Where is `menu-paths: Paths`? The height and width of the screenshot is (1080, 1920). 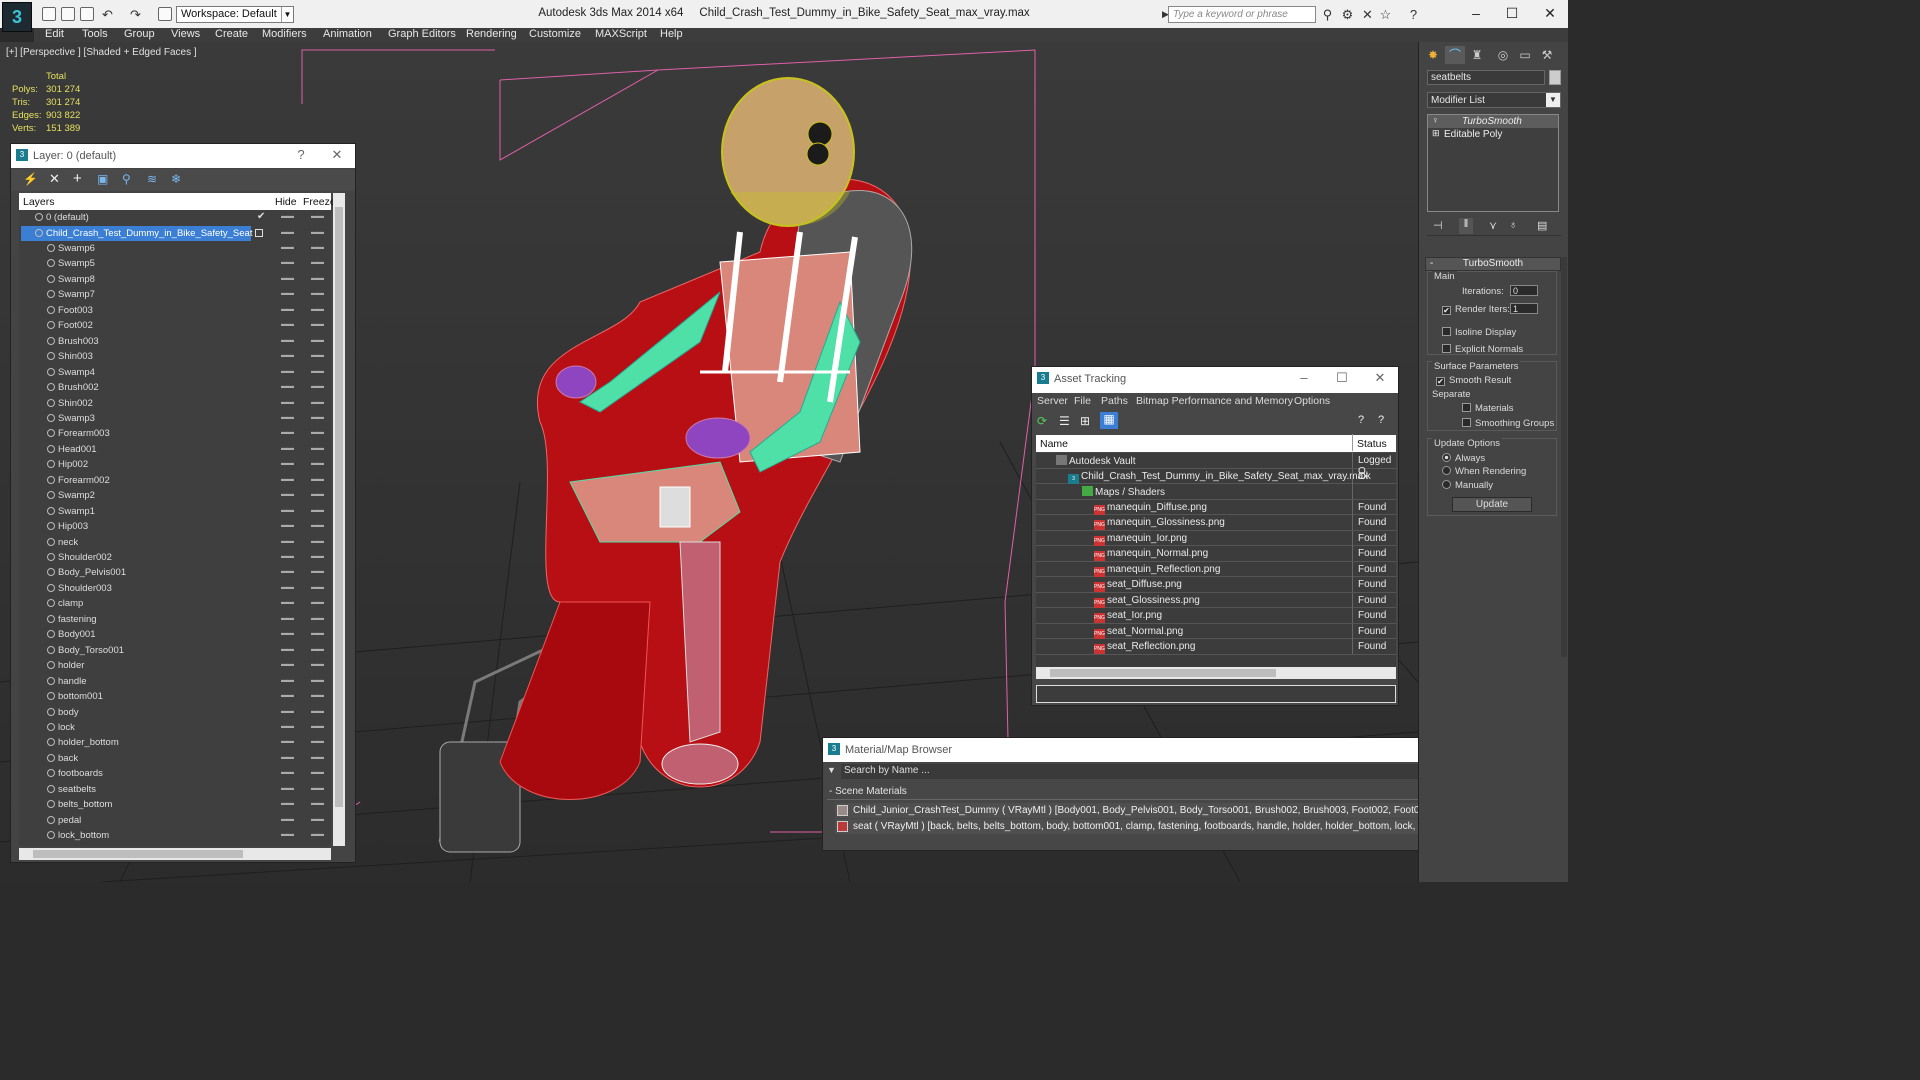 menu-paths: Paths is located at coordinates (1114, 401).